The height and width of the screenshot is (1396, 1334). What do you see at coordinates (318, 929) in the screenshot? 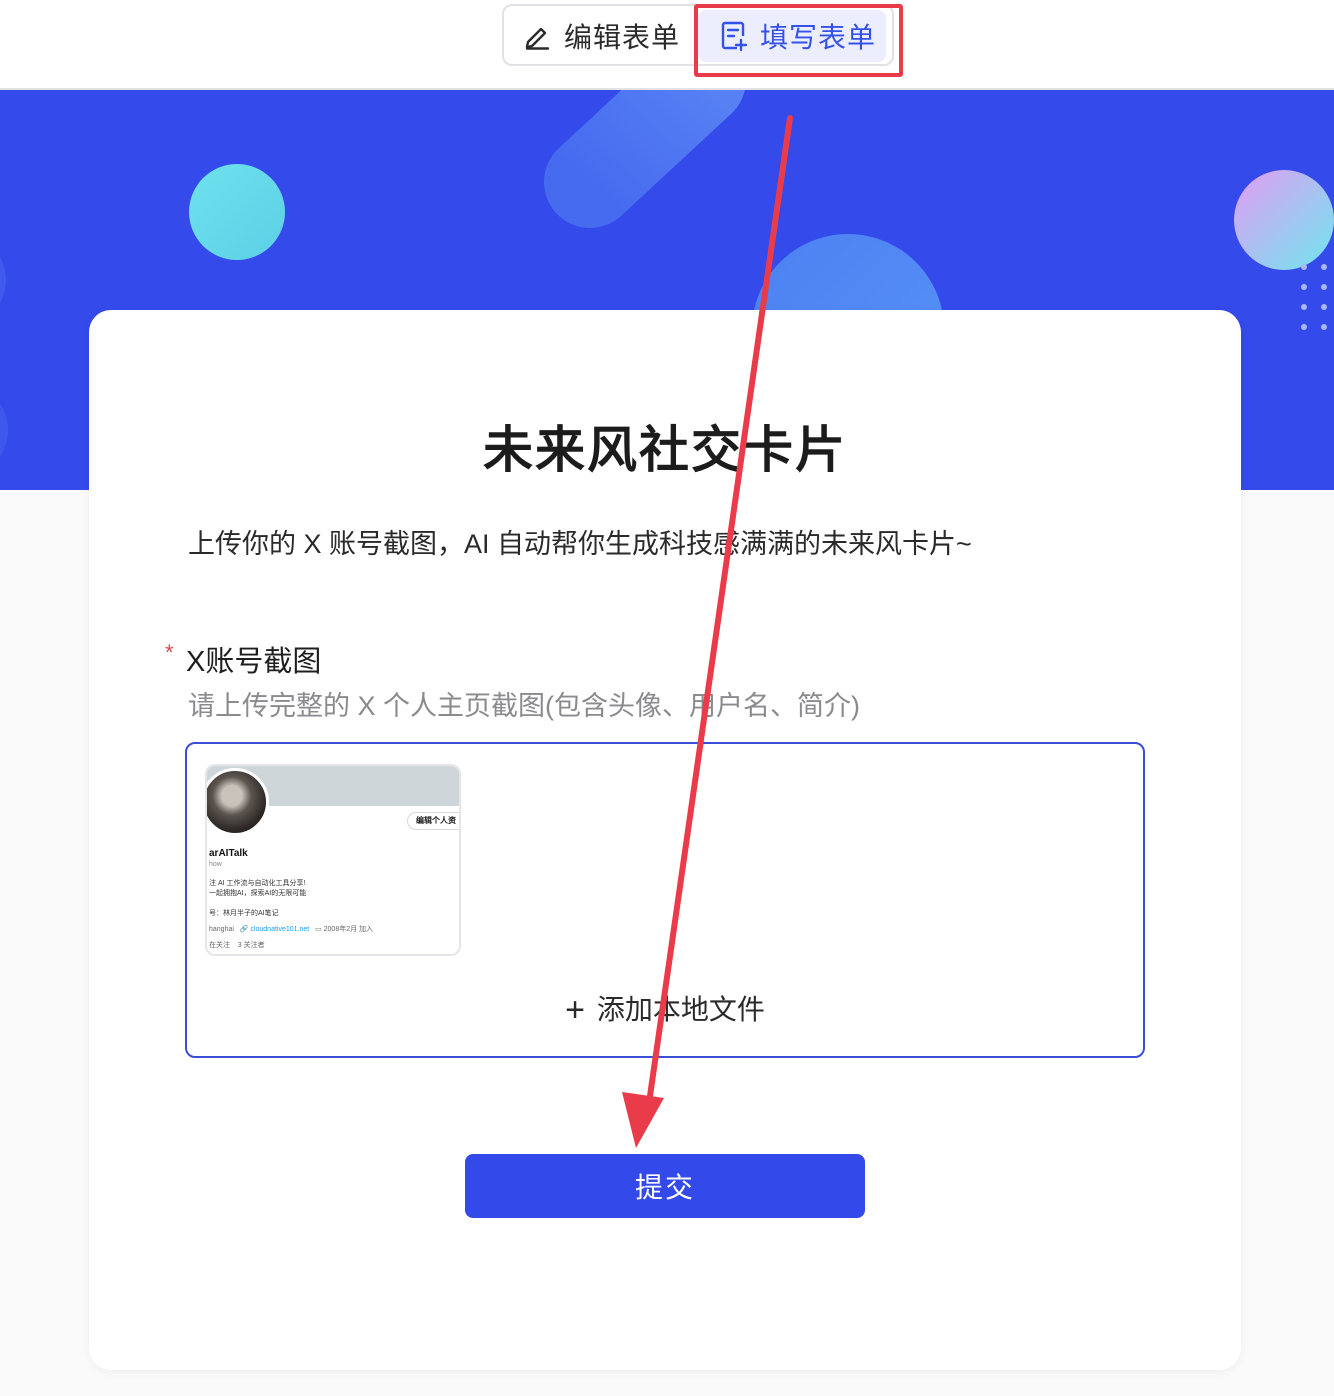
I see `calendar-icon: ▭` at bounding box center [318, 929].